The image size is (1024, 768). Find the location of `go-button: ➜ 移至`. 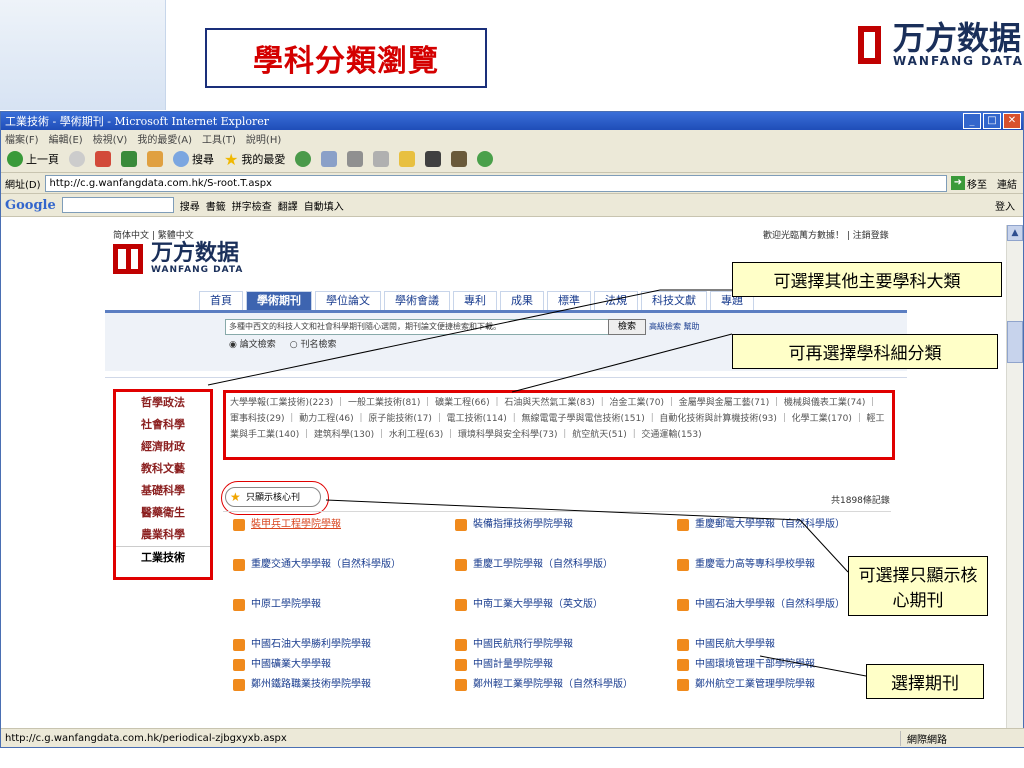

go-button: ➜ 移至 is located at coordinates (969, 183).